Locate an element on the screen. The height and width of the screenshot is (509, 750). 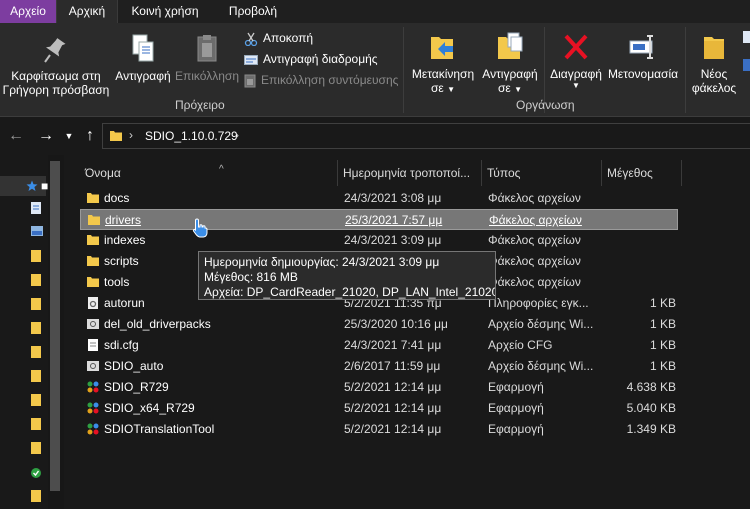
move-to-label: Μετακίνηση σε is located at coordinates (443, 81).